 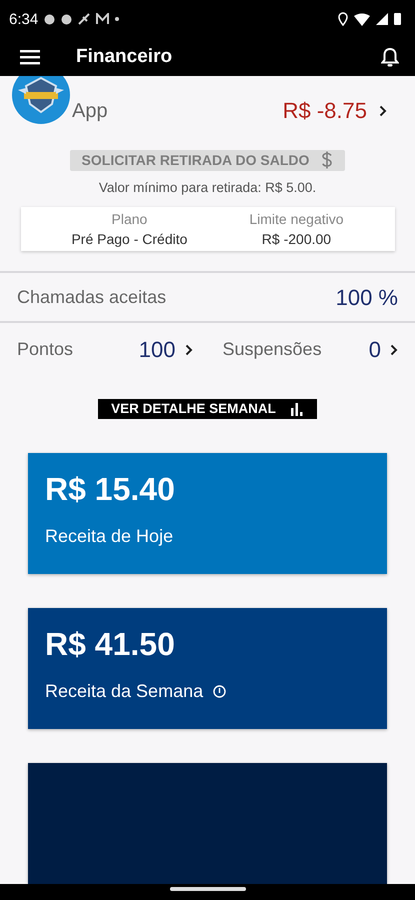 I want to click on stat-label: Suspensões, so click(x=272, y=349).